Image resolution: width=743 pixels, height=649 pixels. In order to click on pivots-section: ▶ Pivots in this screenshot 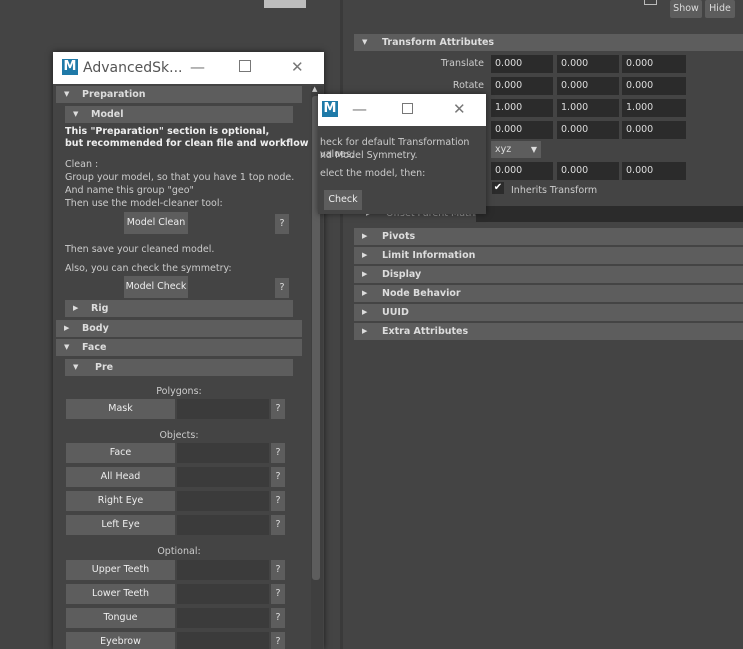, I will do `click(548, 236)`.